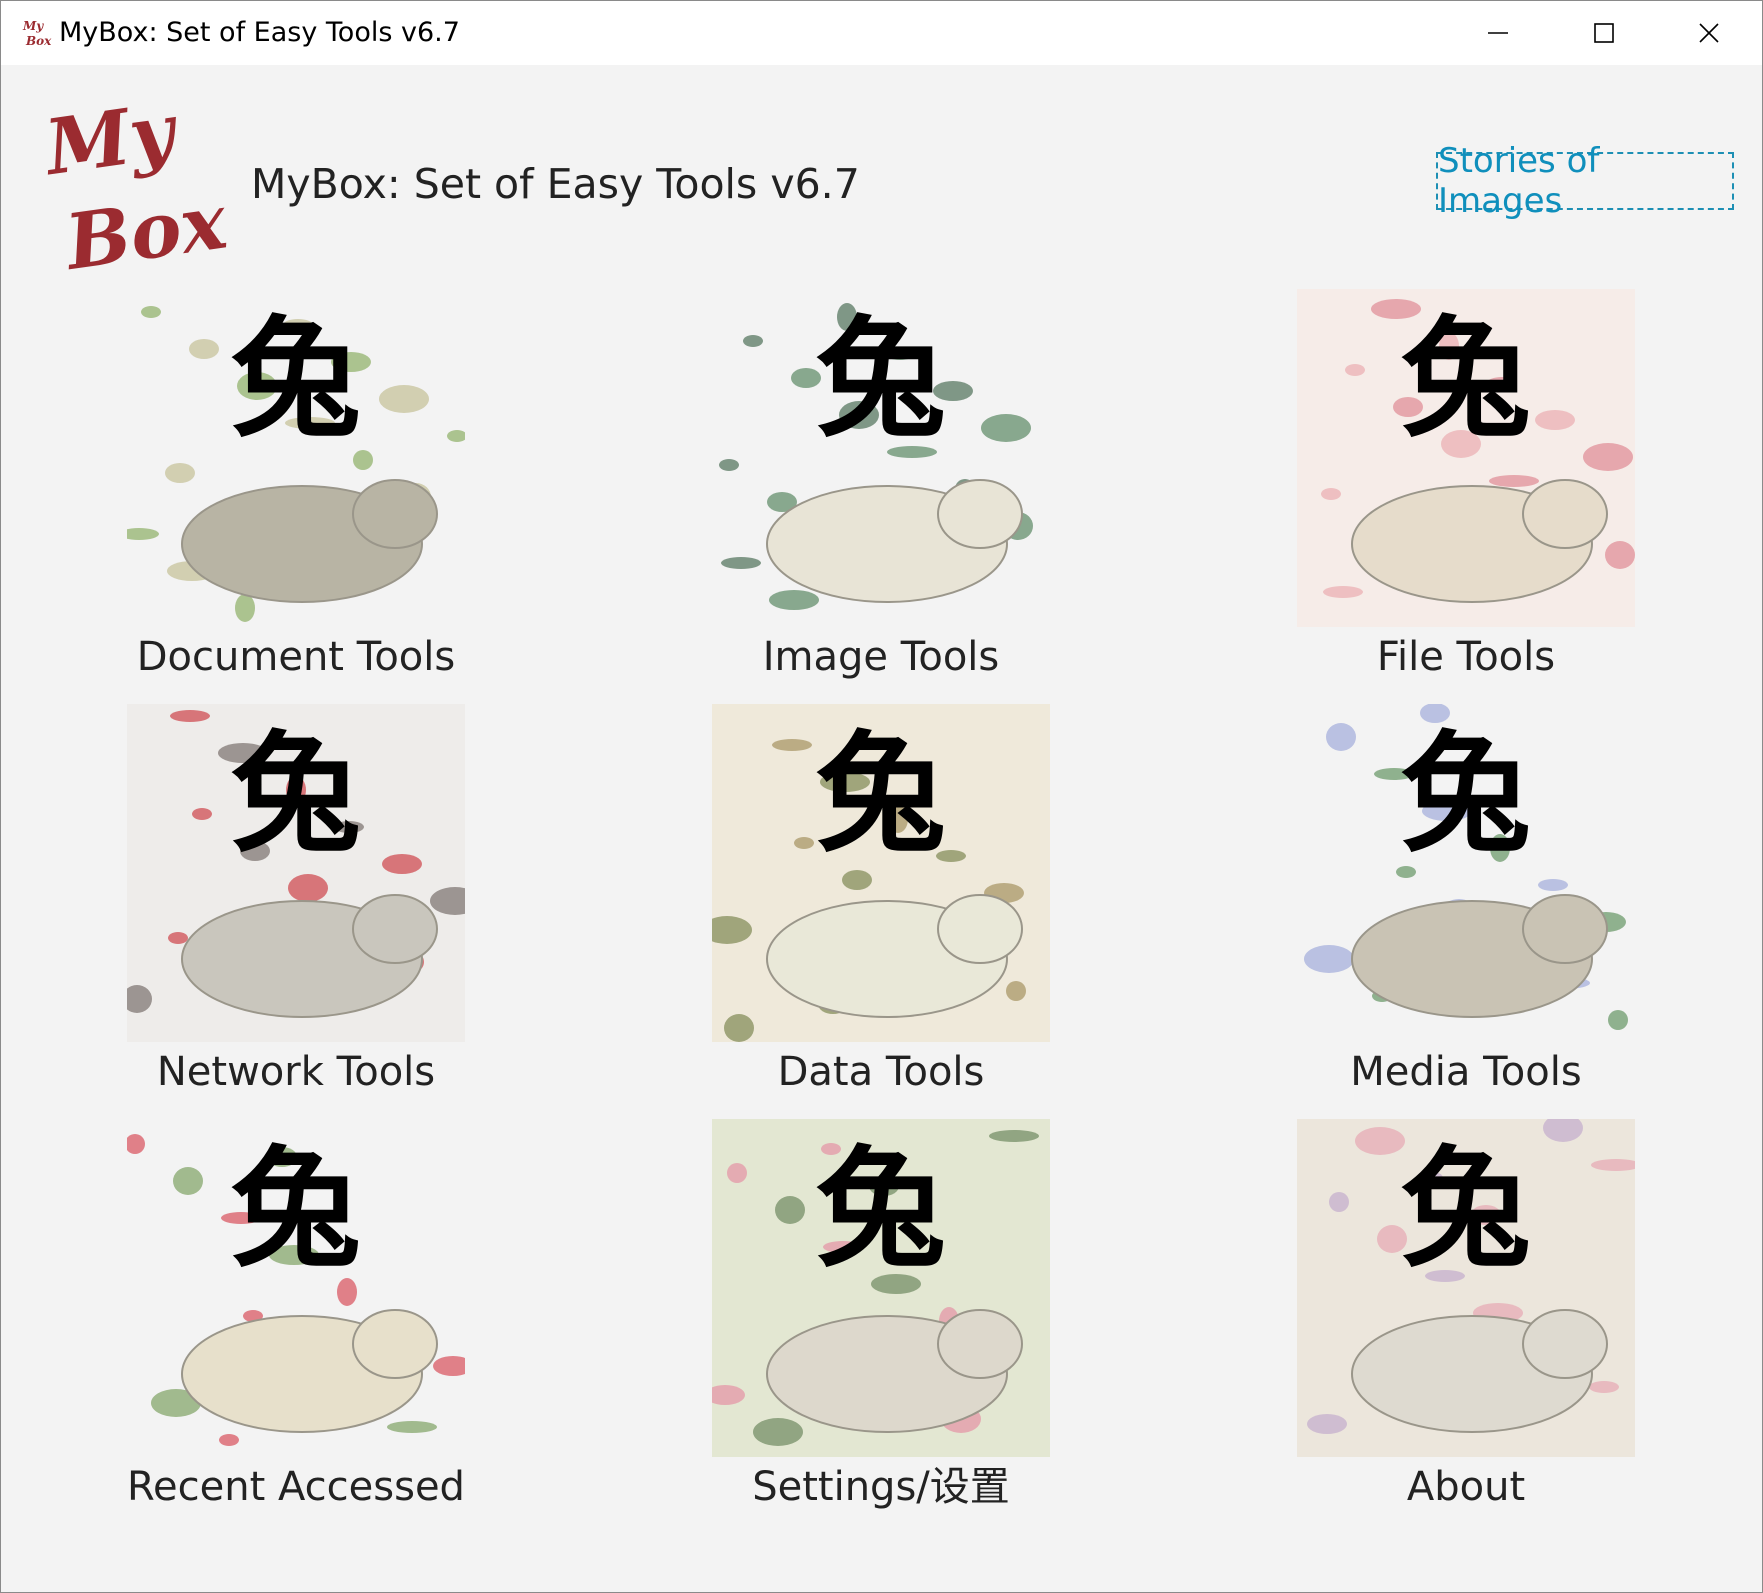  Describe the element at coordinates (296, 1487) in the screenshot. I see `tool-label: Recent Accessed` at that location.